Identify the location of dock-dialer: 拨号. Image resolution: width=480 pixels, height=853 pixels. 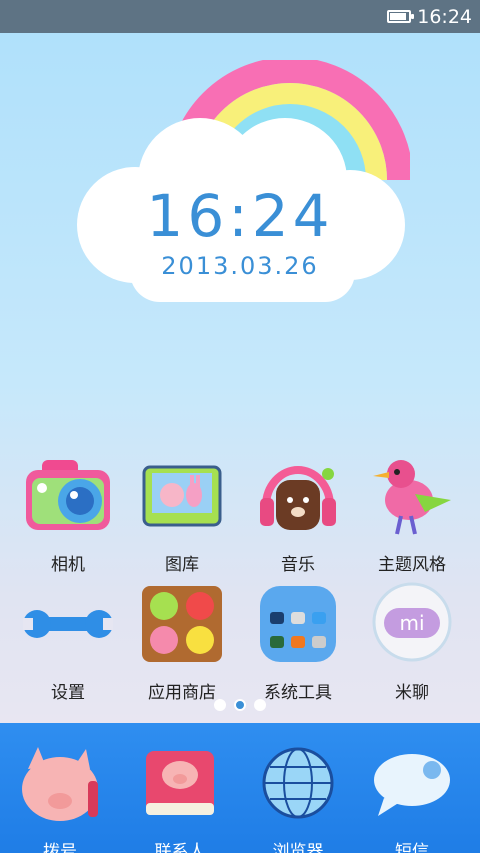
(60, 794).